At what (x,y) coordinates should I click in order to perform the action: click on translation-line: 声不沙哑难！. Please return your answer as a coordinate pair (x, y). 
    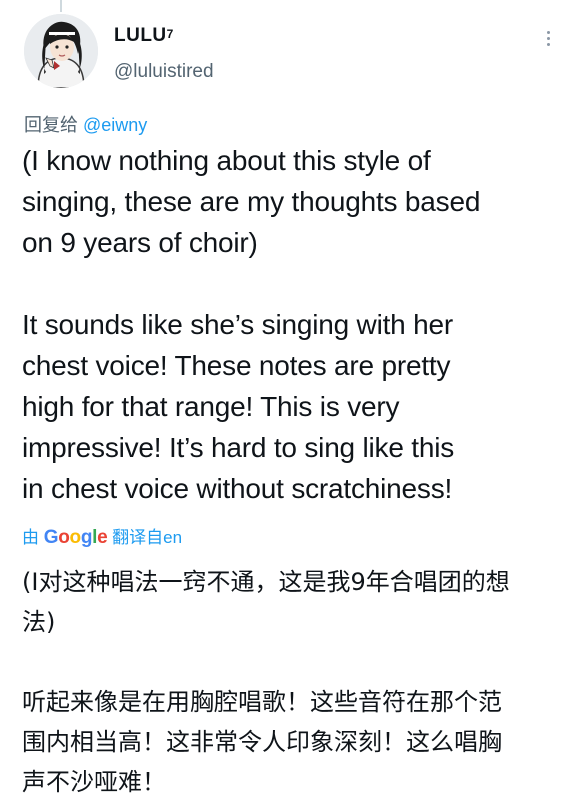
    Looking at the image, I should click on (94, 782).